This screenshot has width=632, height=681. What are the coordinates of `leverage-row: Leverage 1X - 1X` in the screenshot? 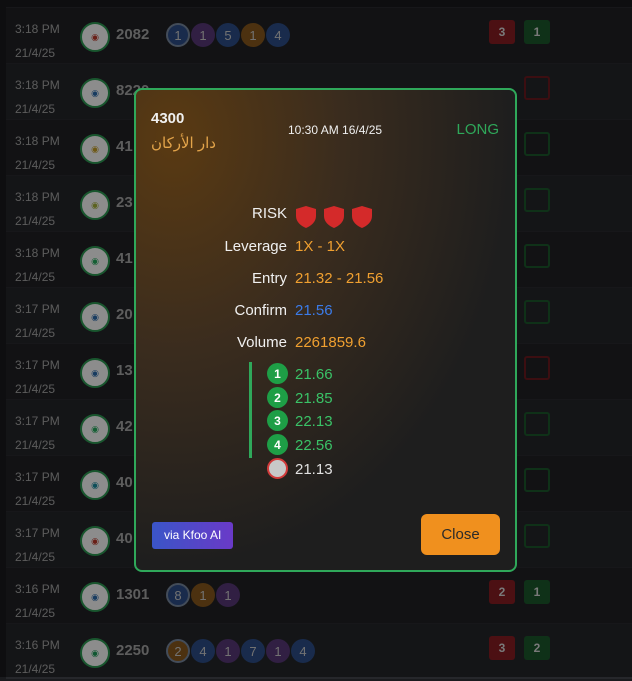 It's located at (325, 248).